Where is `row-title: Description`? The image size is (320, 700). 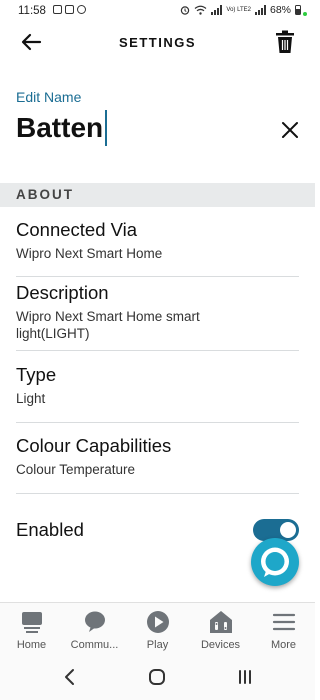 row-title: Description is located at coordinates (62, 292).